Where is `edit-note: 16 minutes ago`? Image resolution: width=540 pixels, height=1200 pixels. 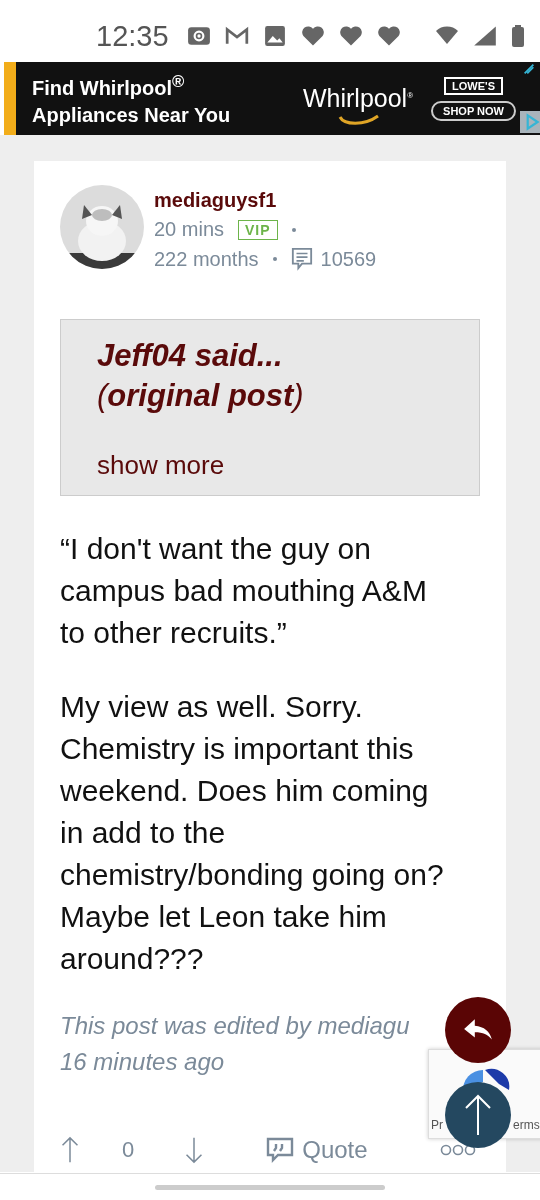 edit-note: 16 minutes ago is located at coordinates (142, 1062).